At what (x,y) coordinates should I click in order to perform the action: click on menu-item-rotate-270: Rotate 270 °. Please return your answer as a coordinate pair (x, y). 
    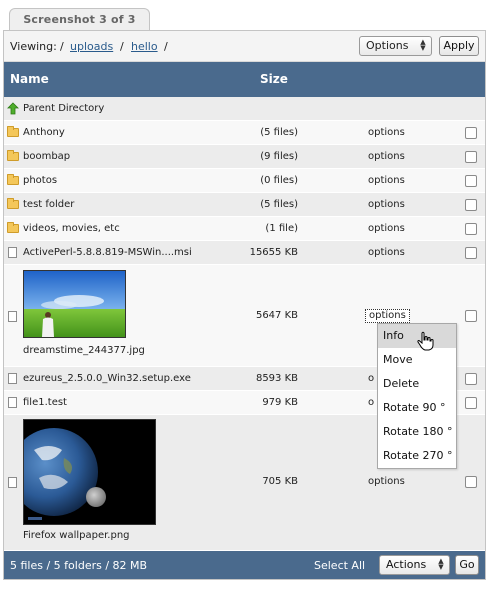
    Looking at the image, I should click on (417, 456).